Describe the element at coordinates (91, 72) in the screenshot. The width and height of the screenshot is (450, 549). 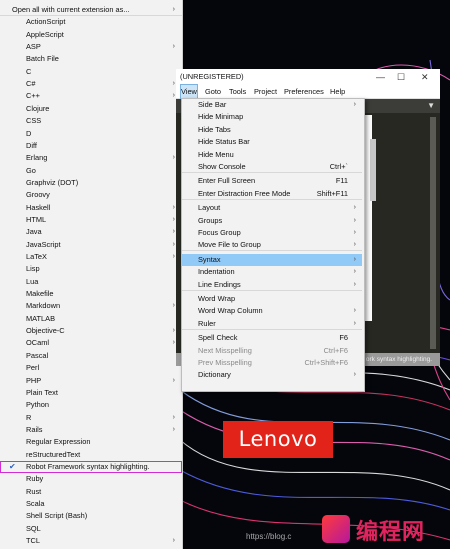
I see `syntax-item: C` at that location.